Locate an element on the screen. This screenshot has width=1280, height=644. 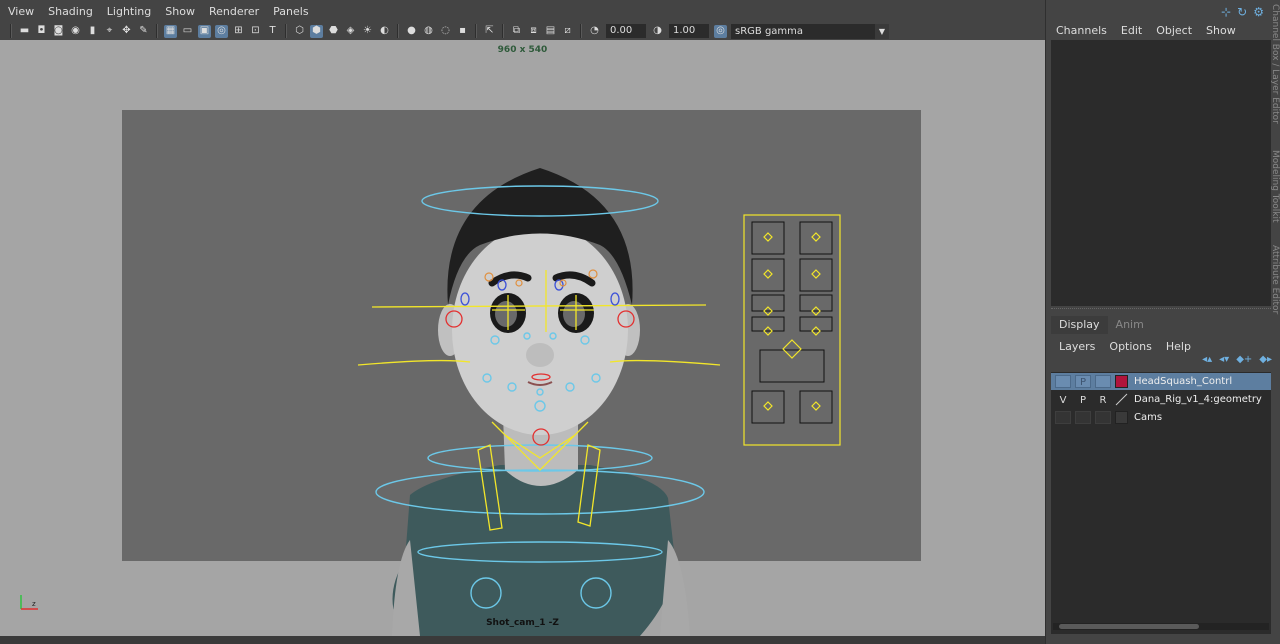
move-layer-up-icon: ◂▴ is located at coordinates (1207, 359).